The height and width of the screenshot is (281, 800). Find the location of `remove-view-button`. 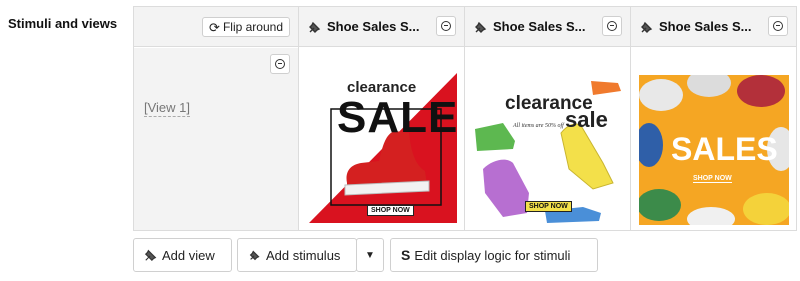

remove-view-button is located at coordinates (280, 64).